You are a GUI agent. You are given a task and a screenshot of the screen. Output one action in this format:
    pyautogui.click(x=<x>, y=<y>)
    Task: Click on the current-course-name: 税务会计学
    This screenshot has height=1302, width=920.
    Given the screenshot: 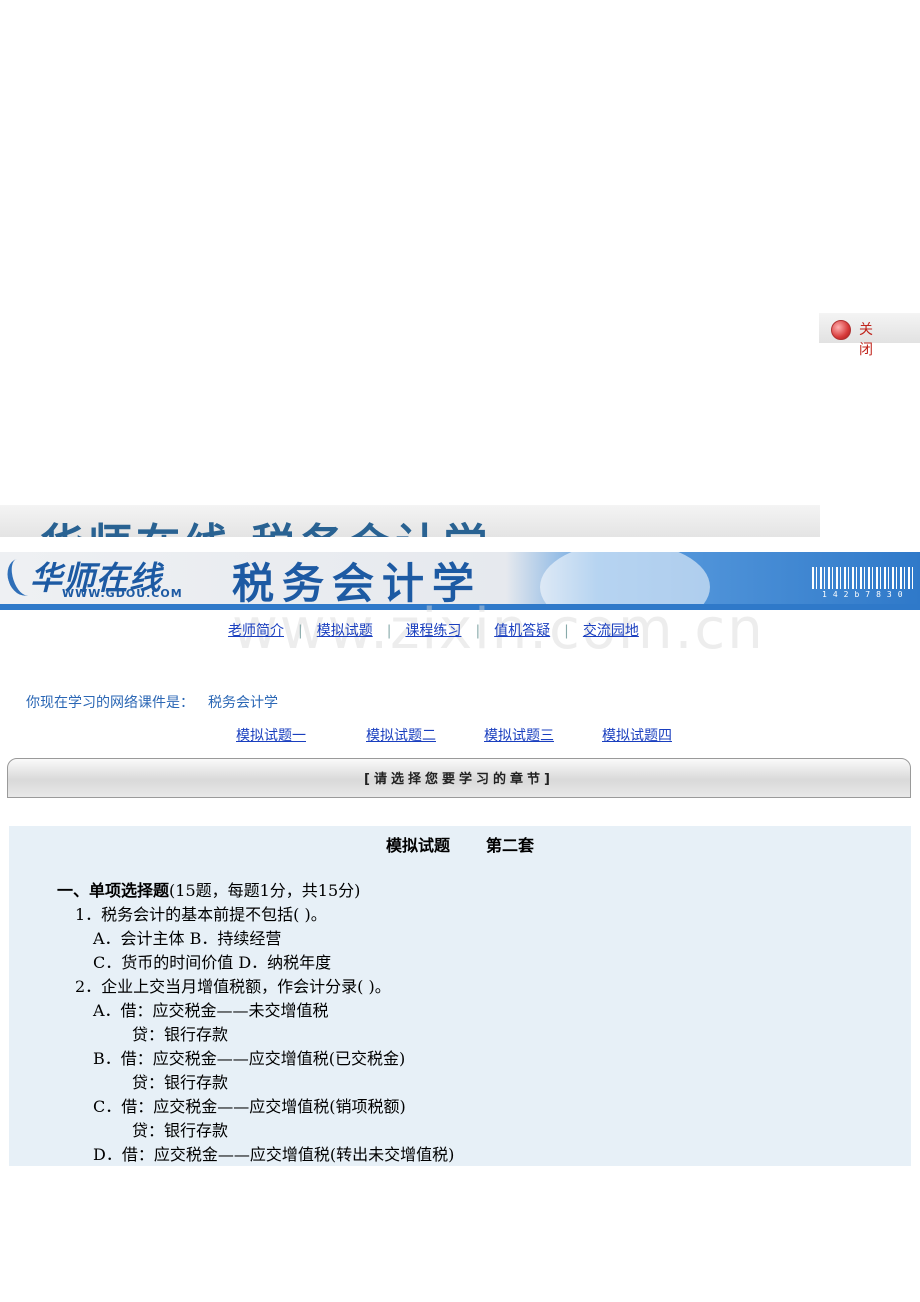 What is the action you would take?
    pyautogui.click(x=243, y=703)
    